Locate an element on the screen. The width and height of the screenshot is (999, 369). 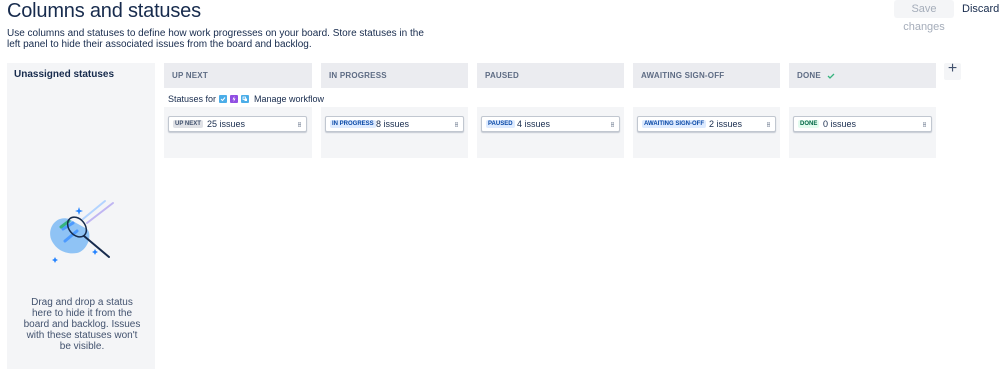
issue-count: 0 issues is located at coordinates (840, 124).